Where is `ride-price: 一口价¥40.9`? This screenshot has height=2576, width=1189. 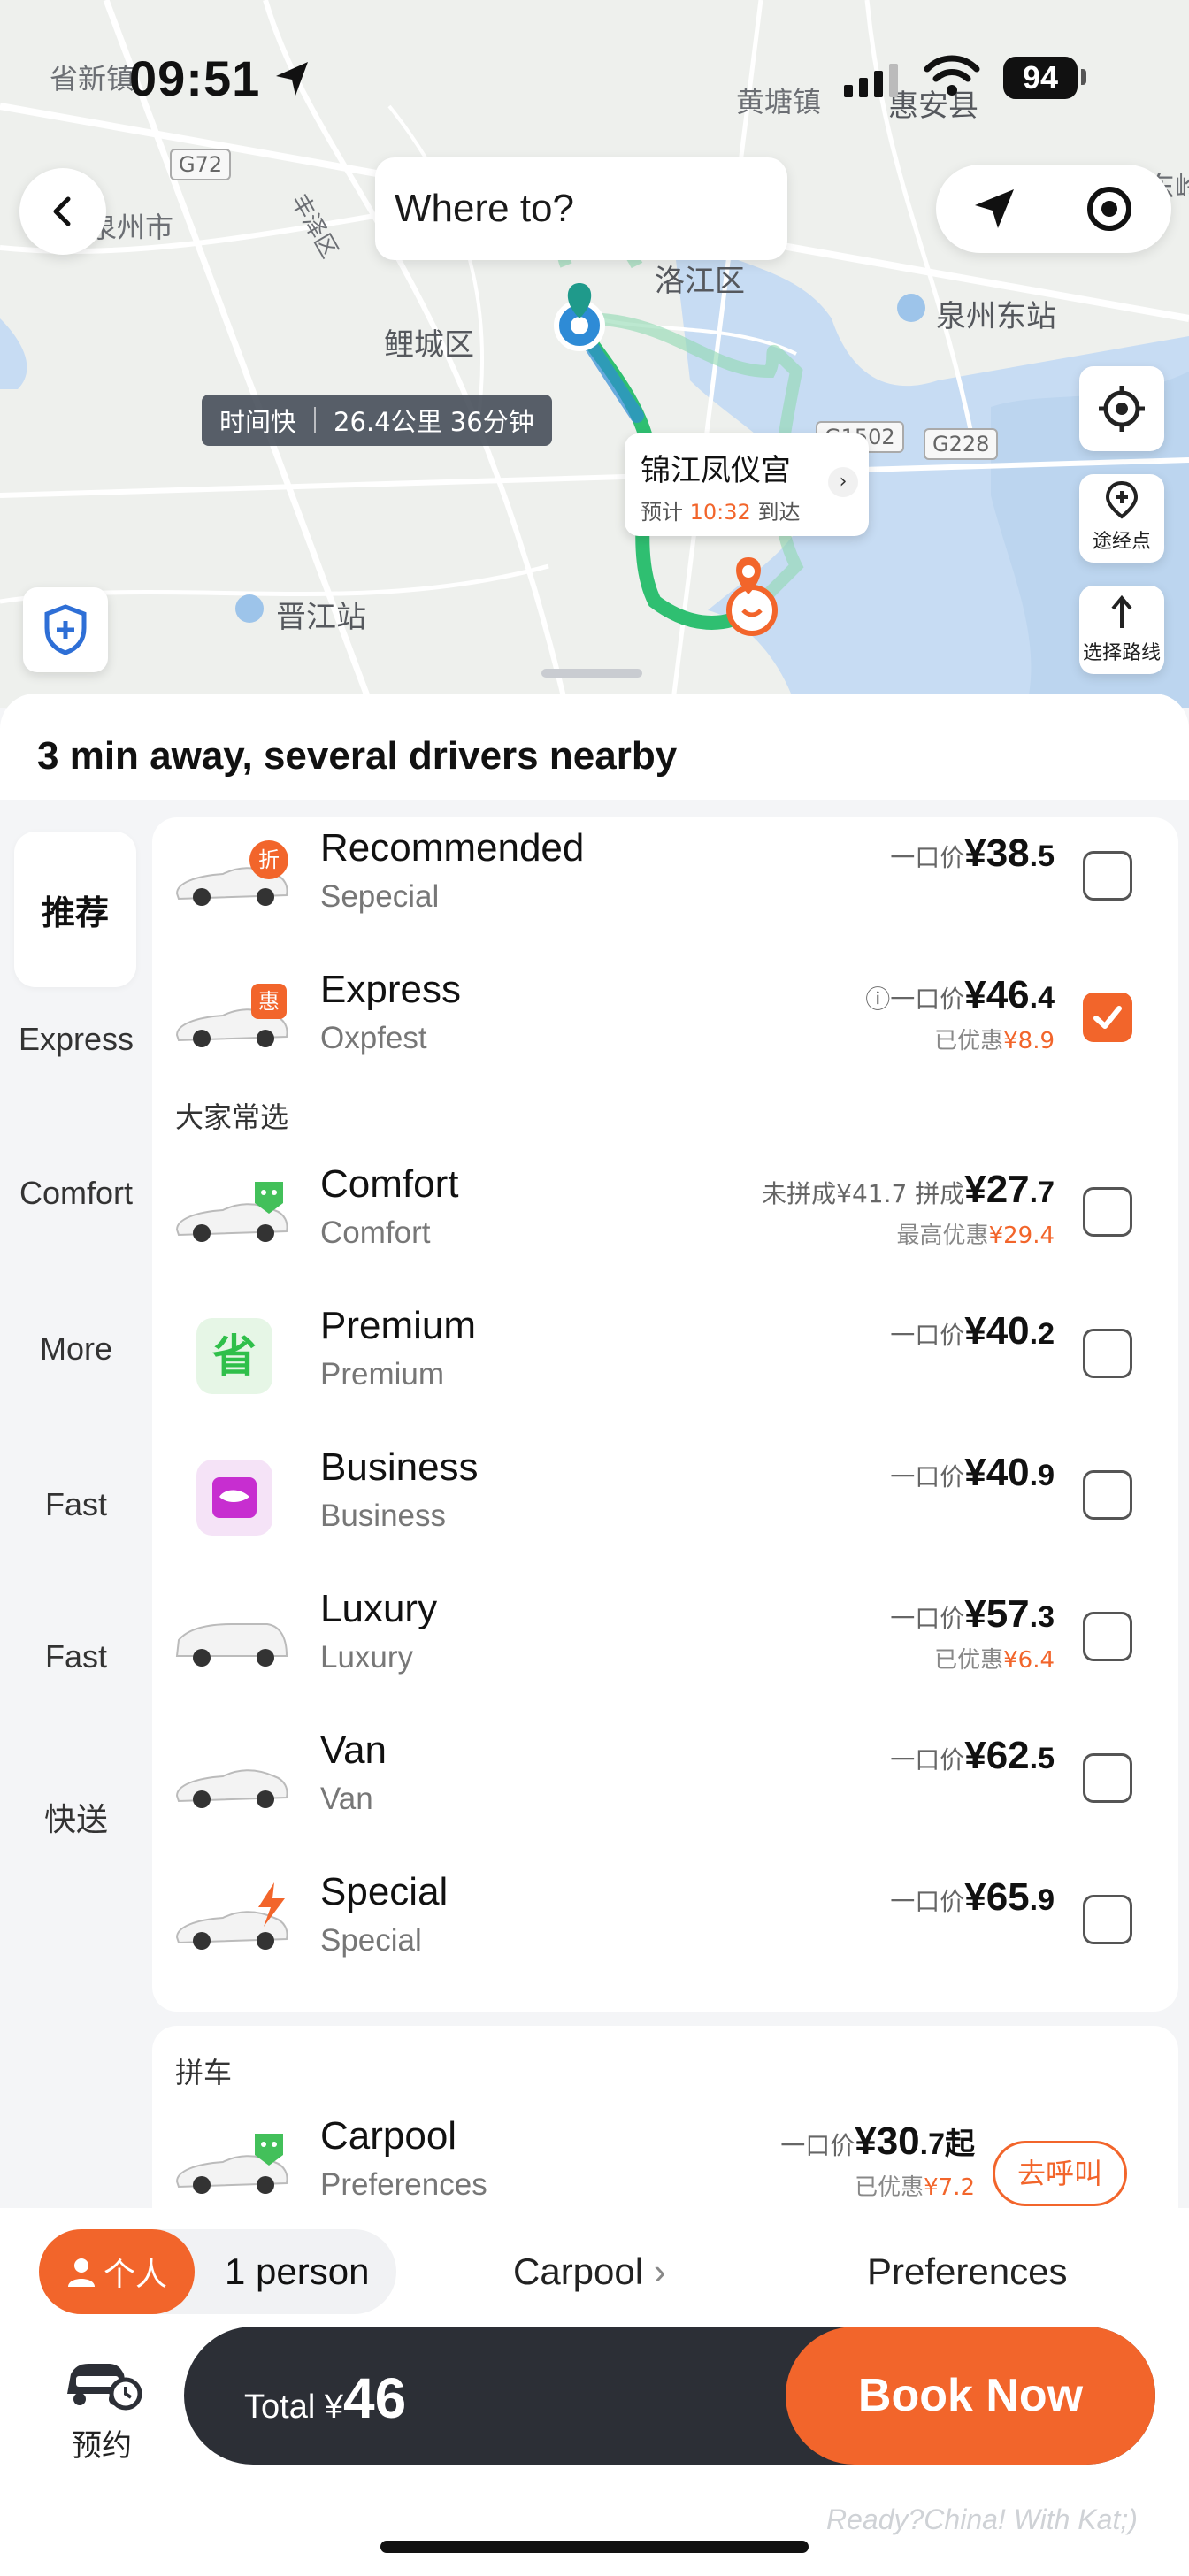
ride-price: 一口价¥40.9 is located at coordinates (973, 1473).